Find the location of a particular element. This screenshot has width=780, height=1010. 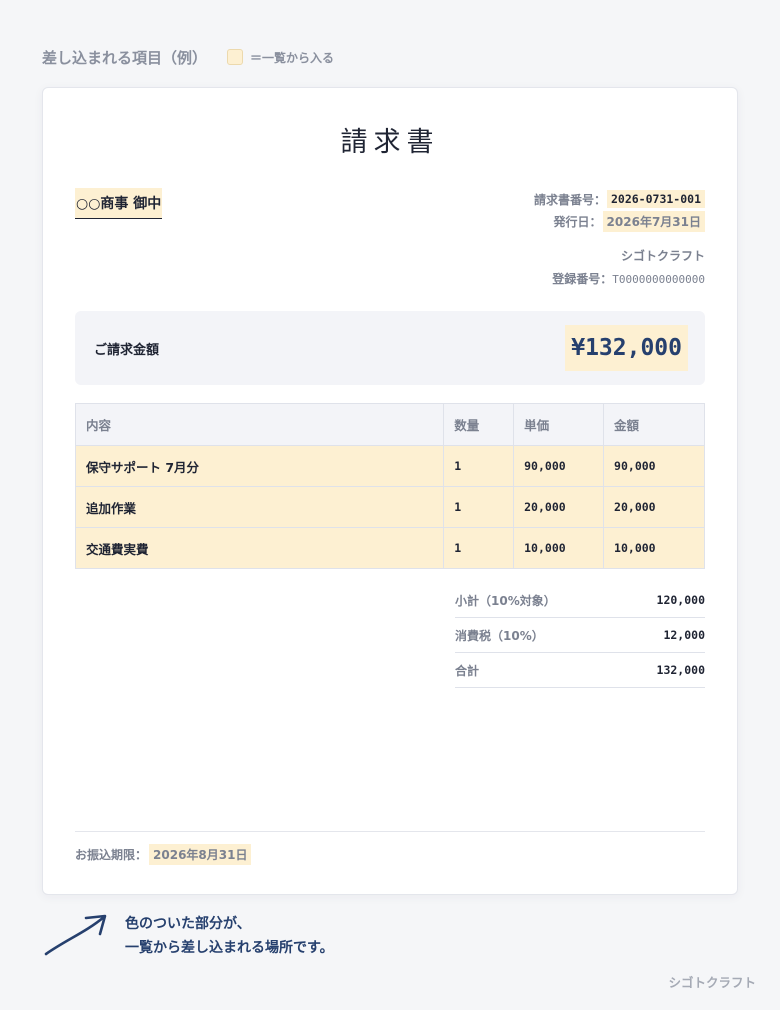

legend-swatch-text: ＝一覧から入る is located at coordinates (292, 57).